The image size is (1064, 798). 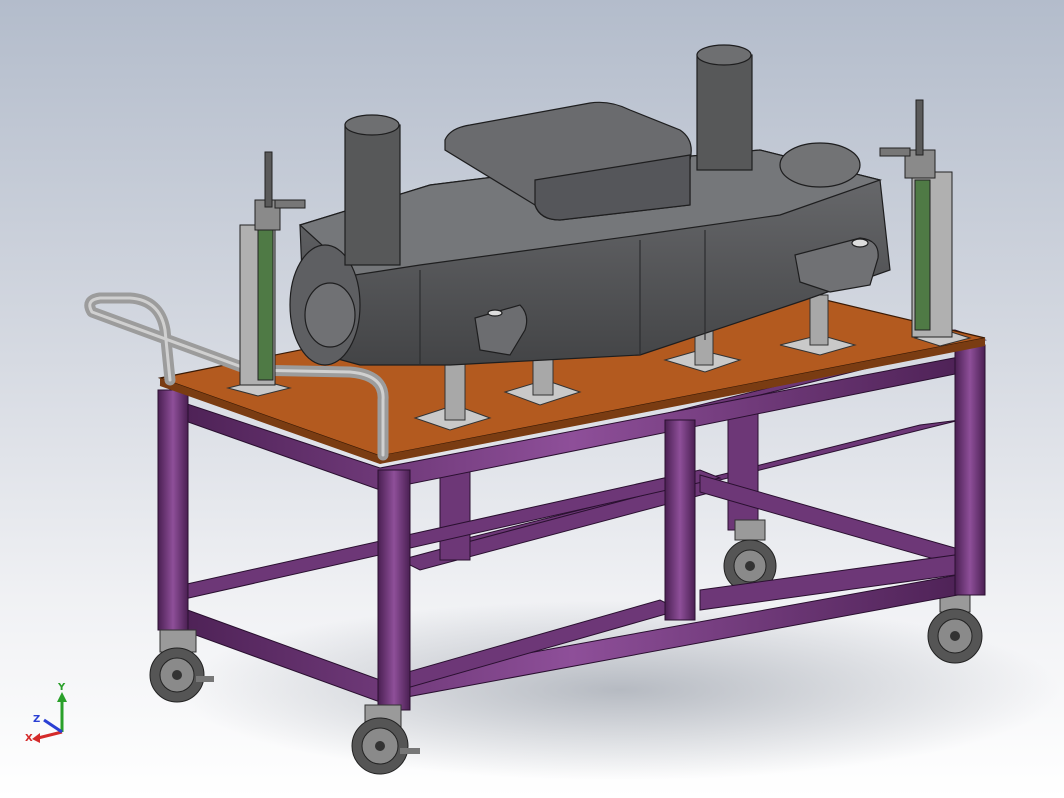 What do you see at coordinates (29, 738) in the screenshot?
I see `triad-x-label: X` at bounding box center [29, 738].